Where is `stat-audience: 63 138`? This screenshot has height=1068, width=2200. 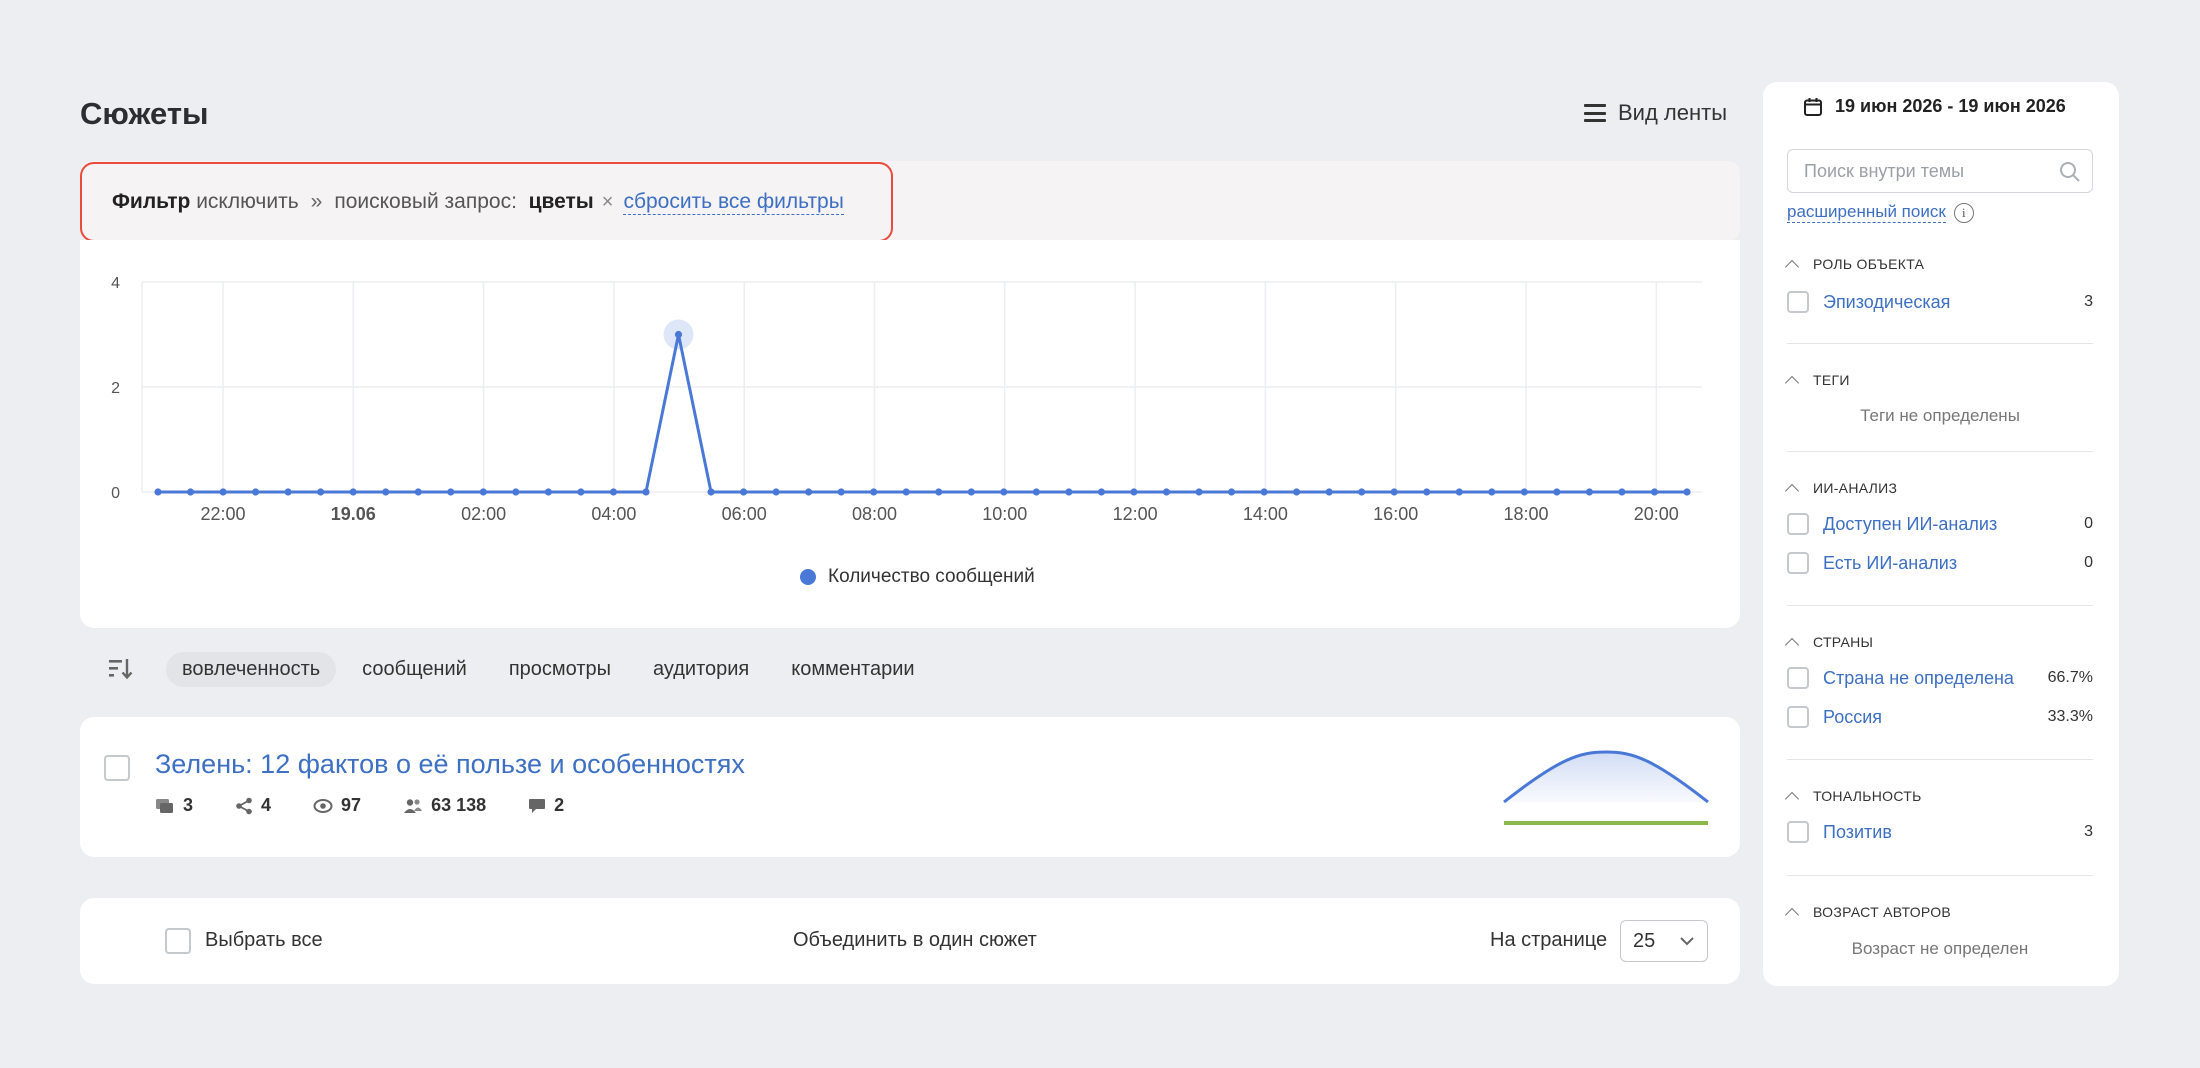 stat-audience: 63 138 is located at coordinates (444, 805).